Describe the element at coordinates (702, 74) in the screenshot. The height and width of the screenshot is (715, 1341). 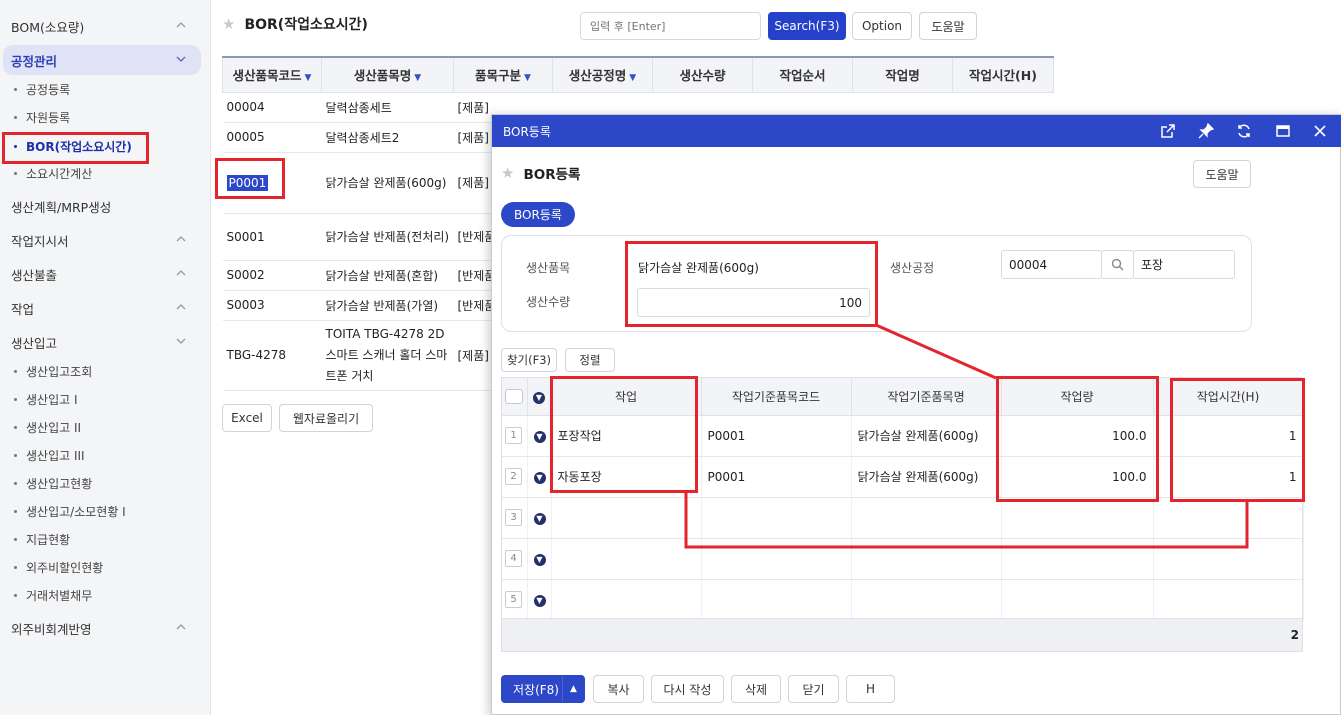
I see `column-header: 생산수량` at that location.